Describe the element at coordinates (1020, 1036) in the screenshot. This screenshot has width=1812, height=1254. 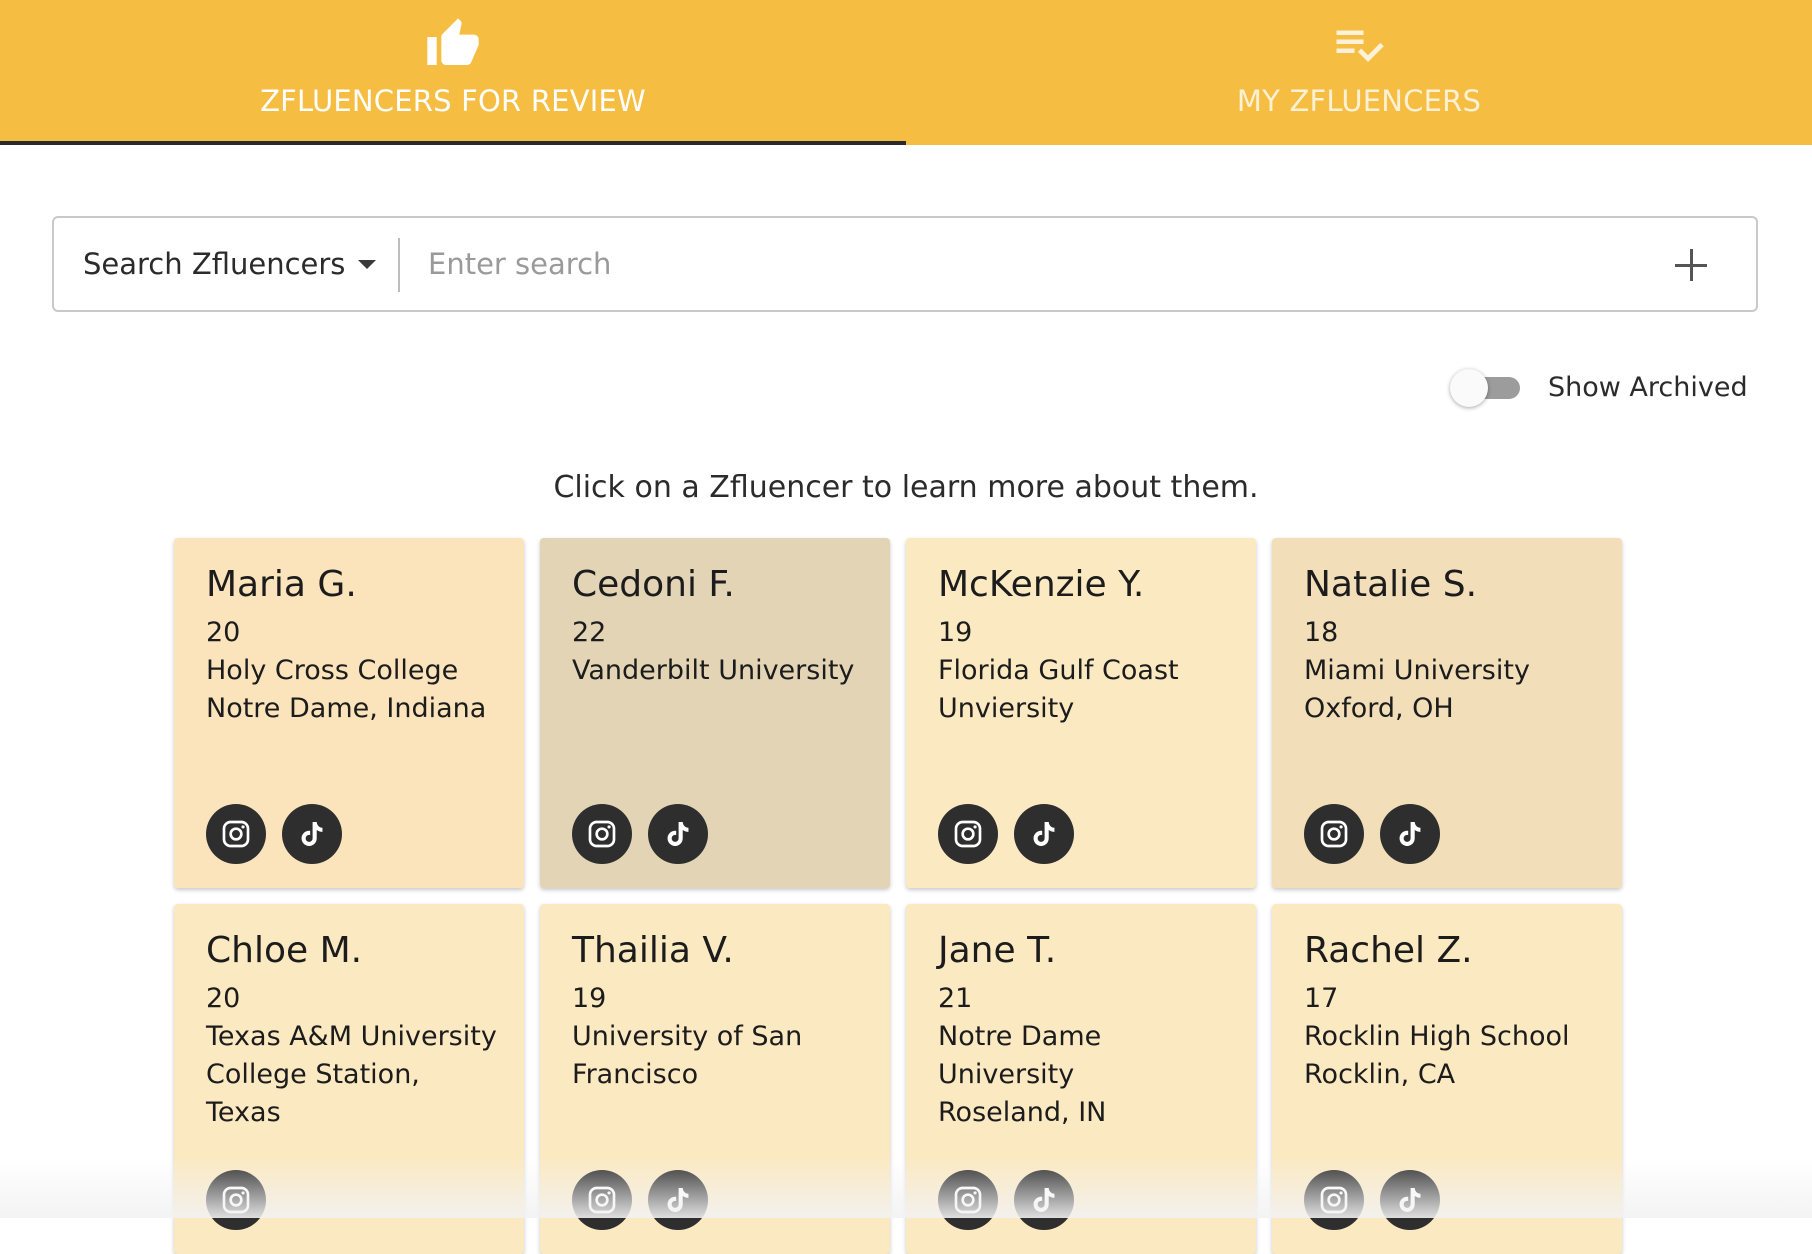
I see `zfluencer-school: Notre Dame` at that location.